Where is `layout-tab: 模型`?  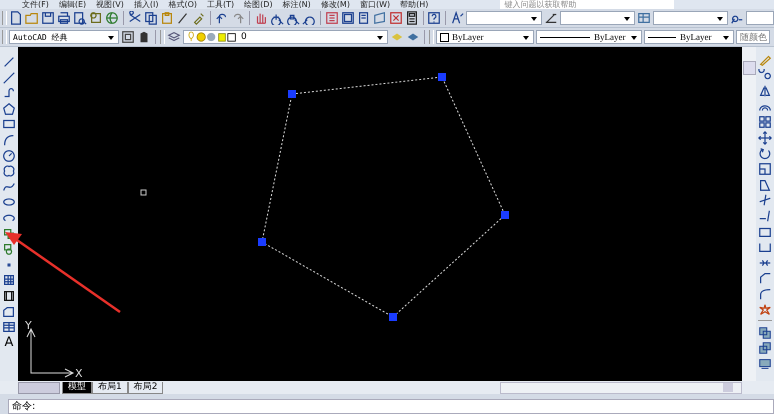
layout-tab: 模型 is located at coordinates (77, 388).